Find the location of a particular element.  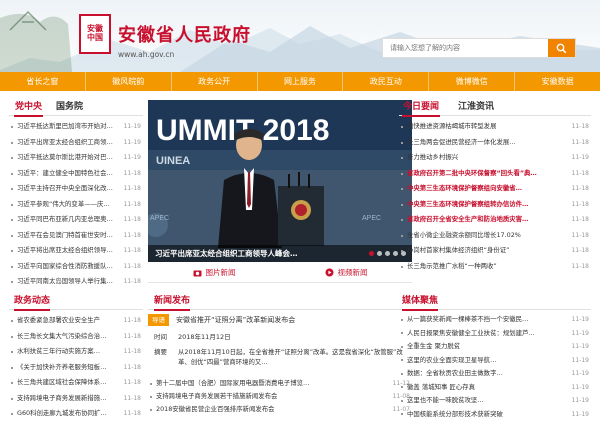

list-item-title: 加快推进资源枯竭城市转型发展 is located at coordinates (451, 127).